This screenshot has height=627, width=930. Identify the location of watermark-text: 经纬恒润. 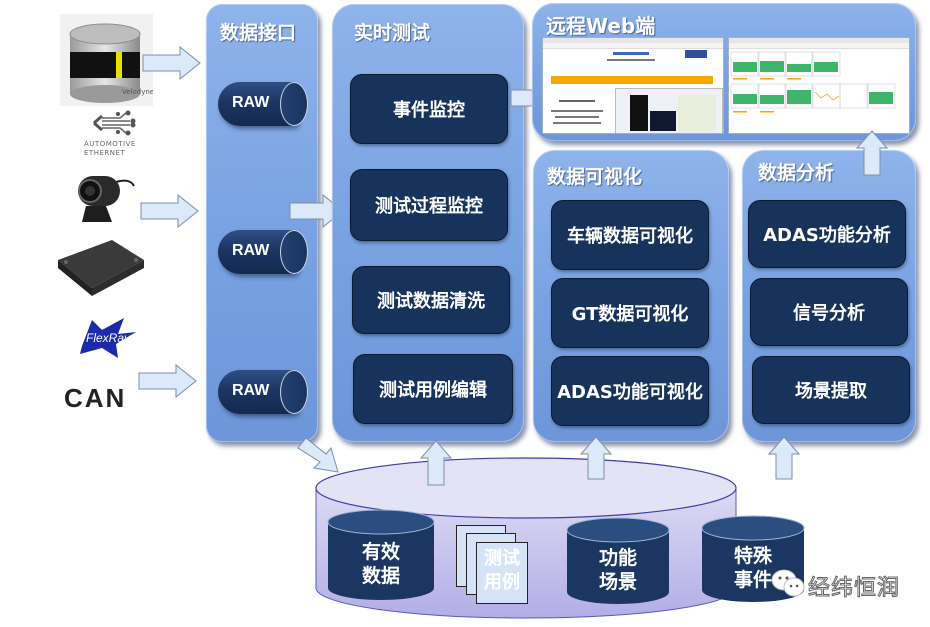
(854, 589).